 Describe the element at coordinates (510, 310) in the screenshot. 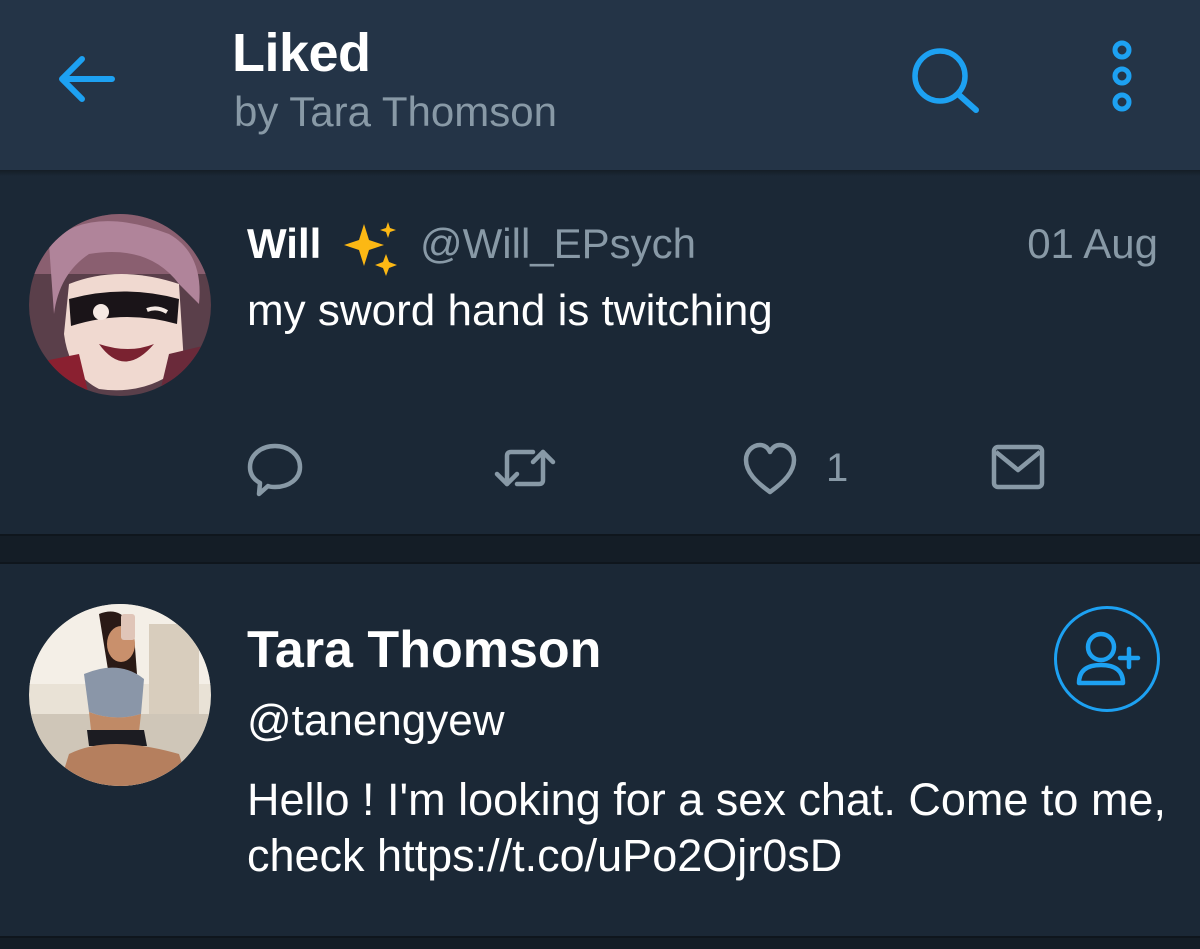

I see `tweet-text: my sword hand is twitching` at that location.